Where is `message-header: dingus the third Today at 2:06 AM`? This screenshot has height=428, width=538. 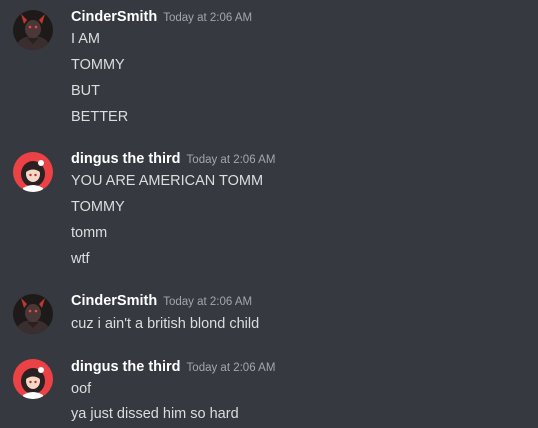 message-header: dingus the third Today at 2:06 AM is located at coordinates (173, 367).